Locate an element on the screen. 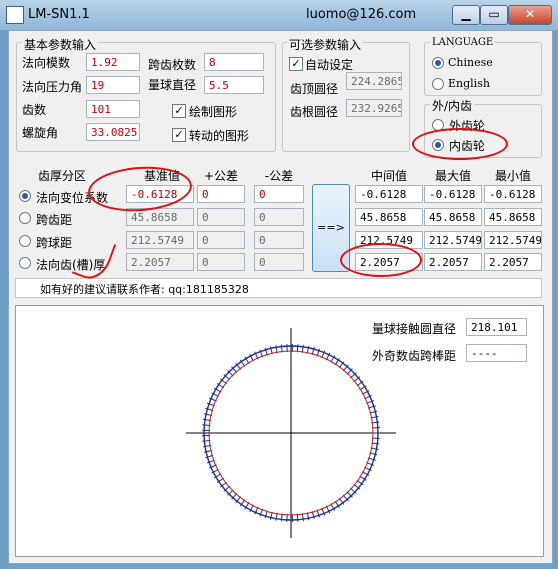 Image resolution: width=558 pixels, height=569 pixels. row-thickness-base: 2.2057 is located at coordinates (160, 262).